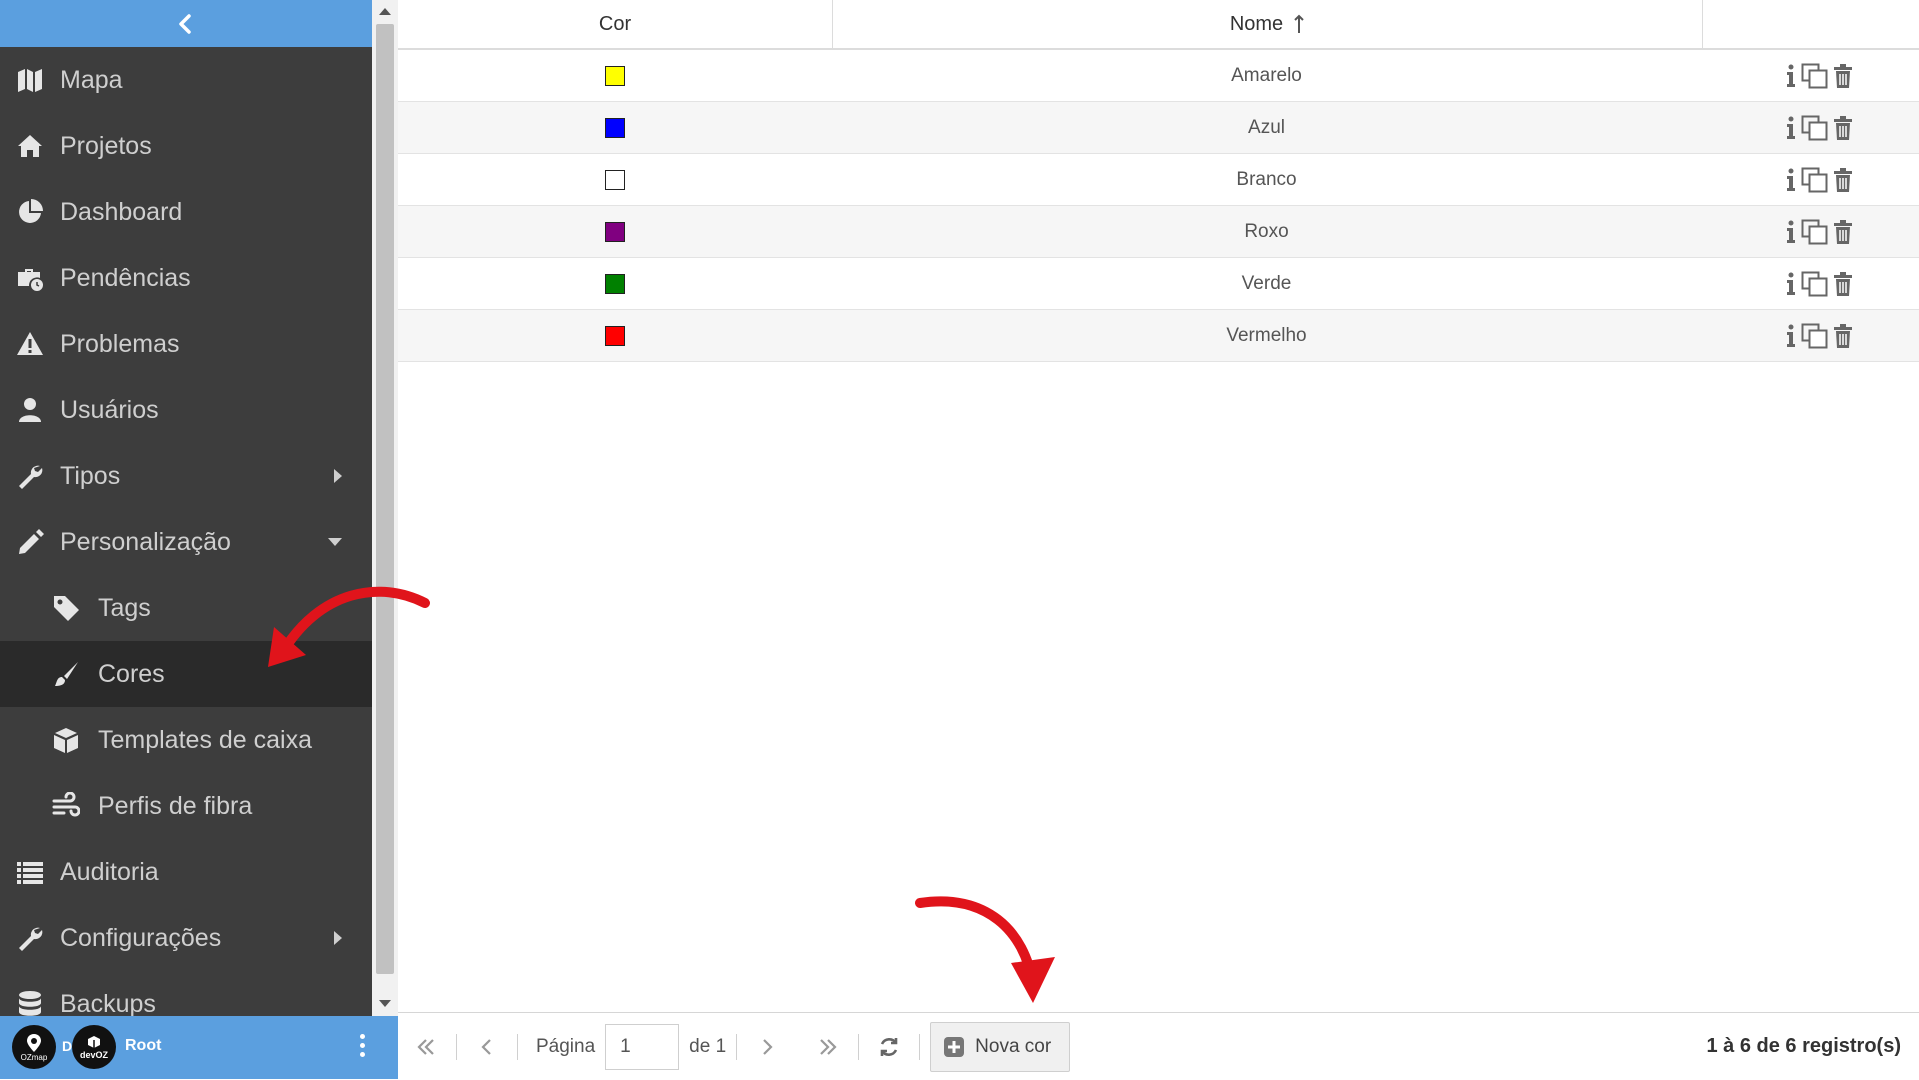 This screenshot has width=1919, height=1080. What do you see at coordinates (1256, 23) in the screenshot?
I see `column-header-nome-label: Nome` at bounding box center [1256, 23].